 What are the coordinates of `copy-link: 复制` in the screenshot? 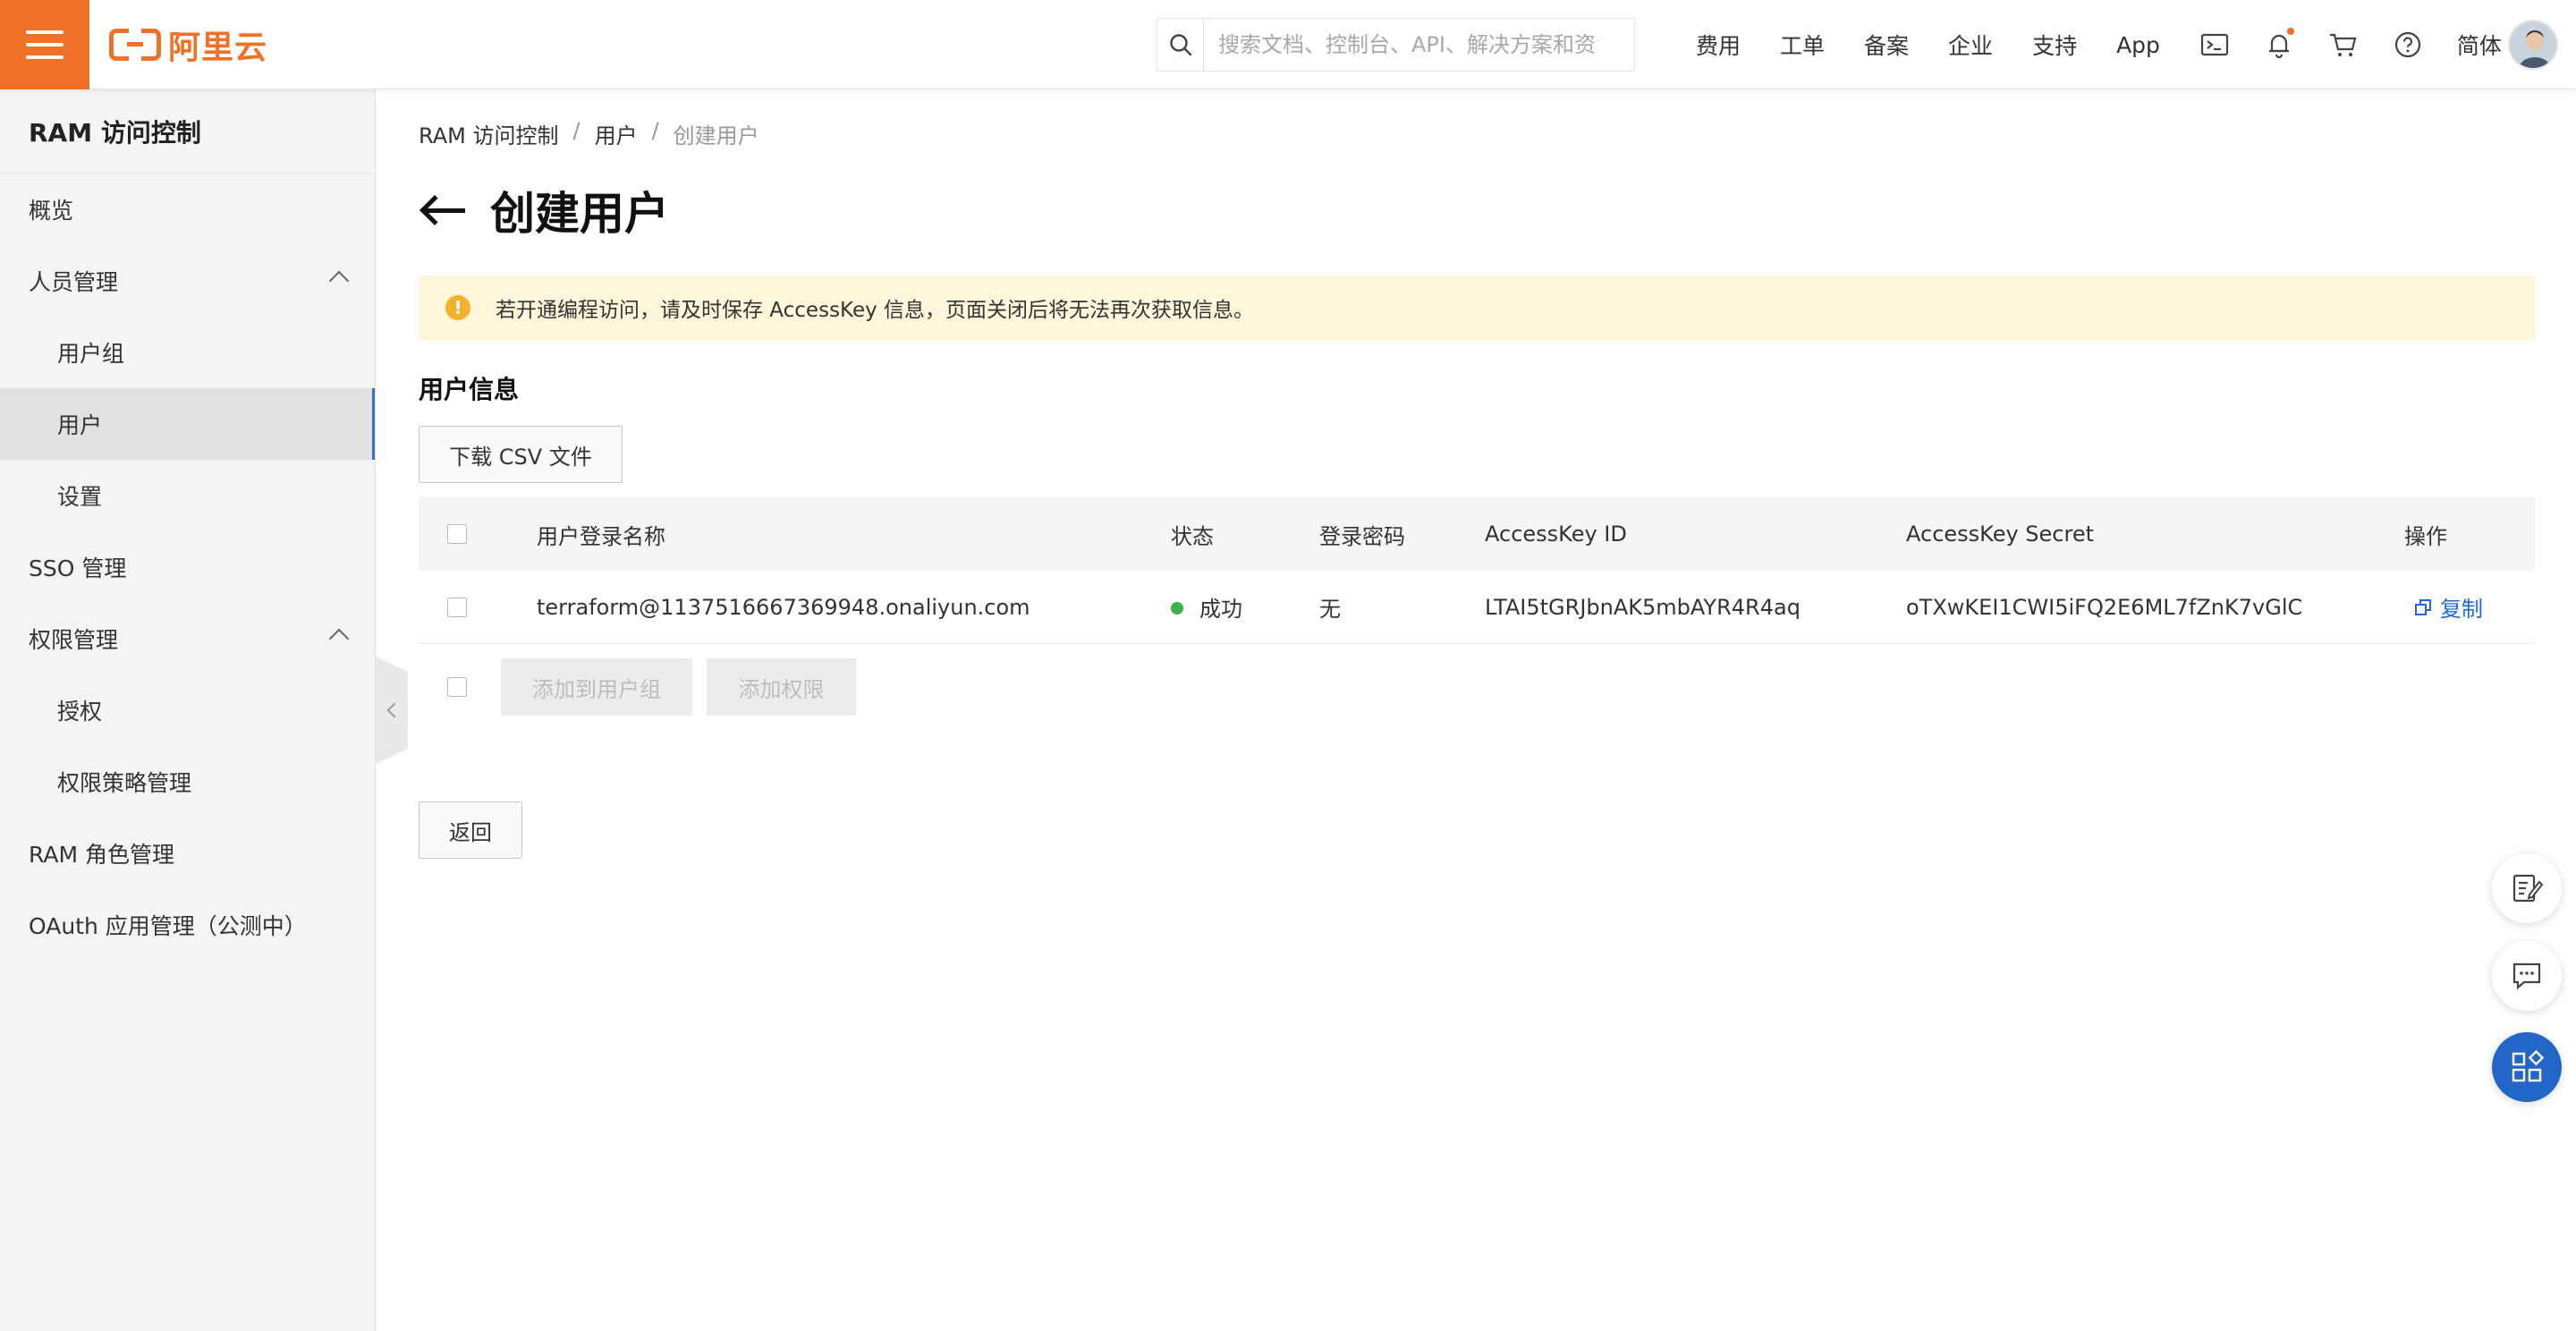 It's located at (2449, 607).